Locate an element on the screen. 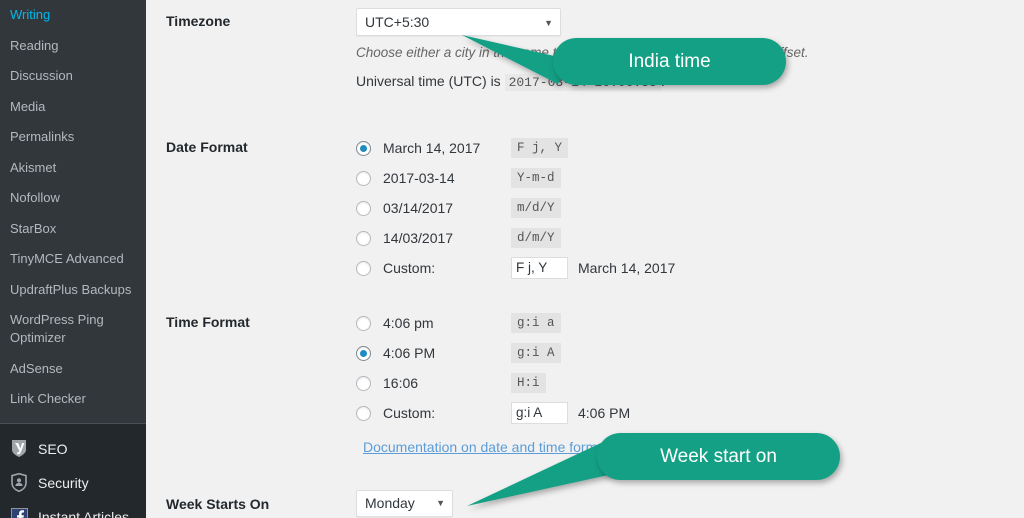  yoast-seo-shield-icon is located at coordinates (19, 449).